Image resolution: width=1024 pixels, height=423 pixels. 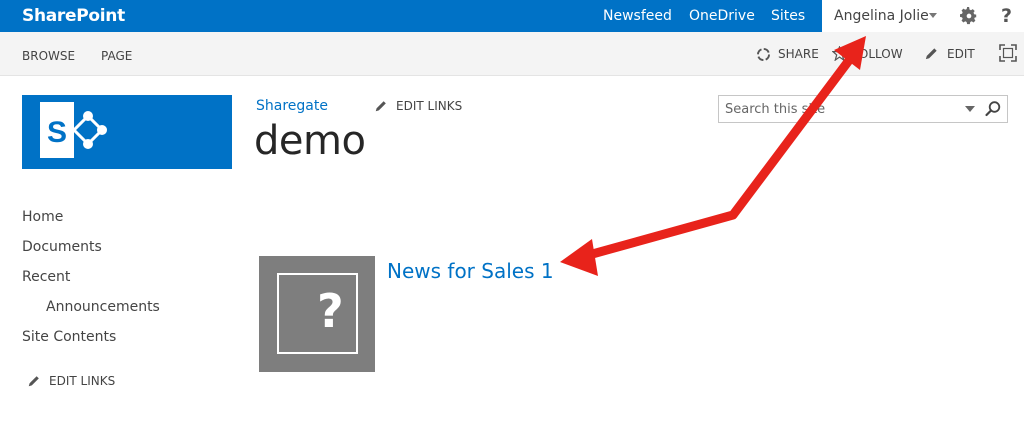 I want to click on site-logo: S, so click(x=127, y=132).